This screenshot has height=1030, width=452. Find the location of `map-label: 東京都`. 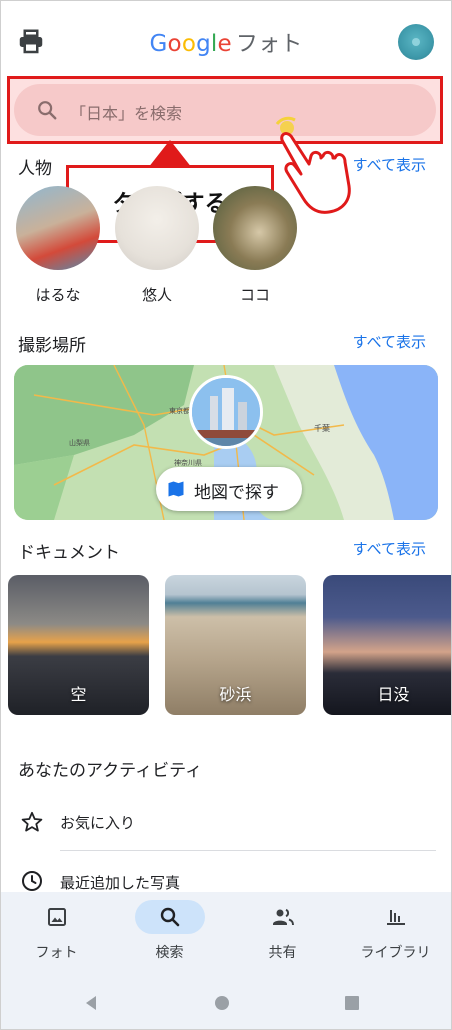

map-label: 東京都 is located at coordinates (179, 410).